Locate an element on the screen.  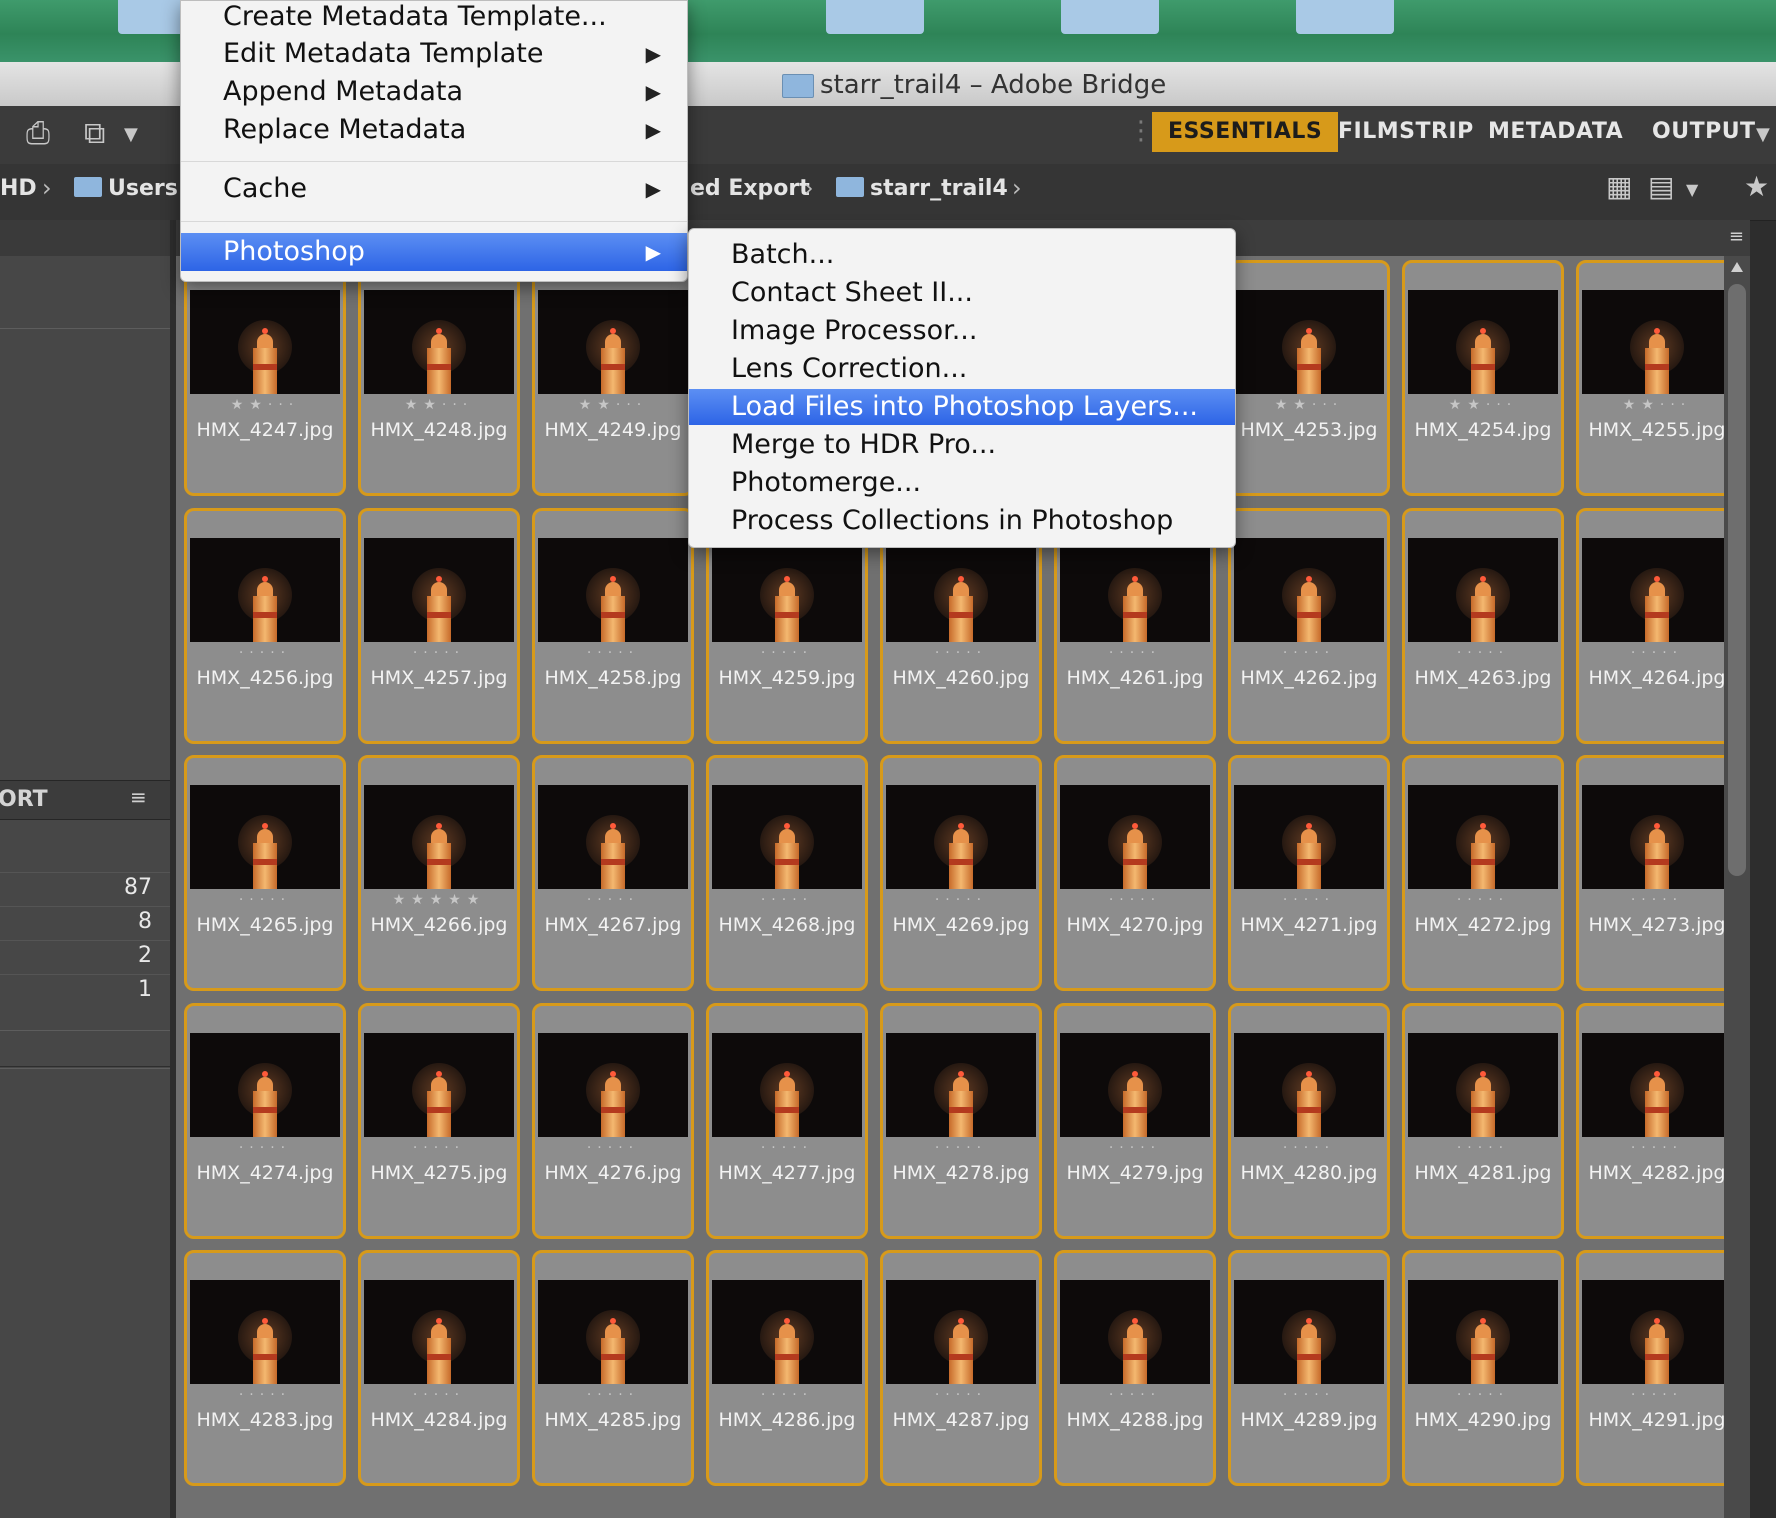
submenu-item-process-collections: Process Collections in Photoshop is located at coordinates (962, 521).